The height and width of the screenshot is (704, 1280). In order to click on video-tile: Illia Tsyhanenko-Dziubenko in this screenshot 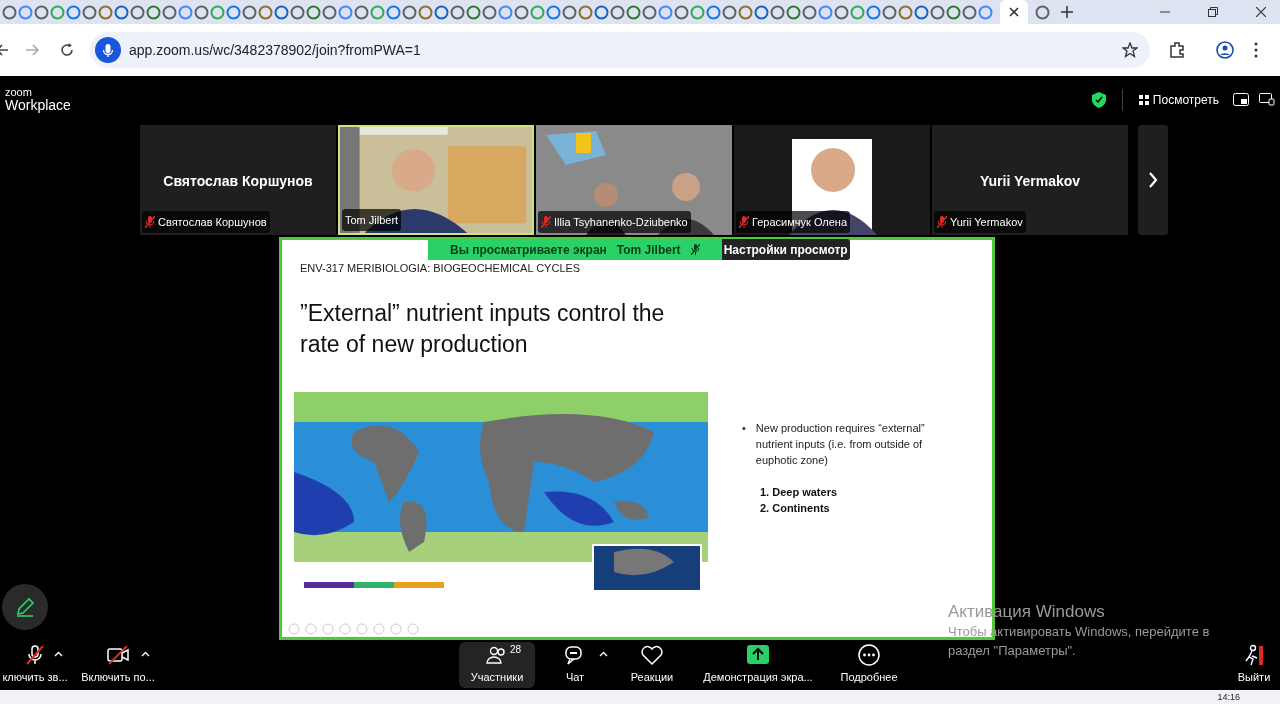, I will do `click(634, 180)`.